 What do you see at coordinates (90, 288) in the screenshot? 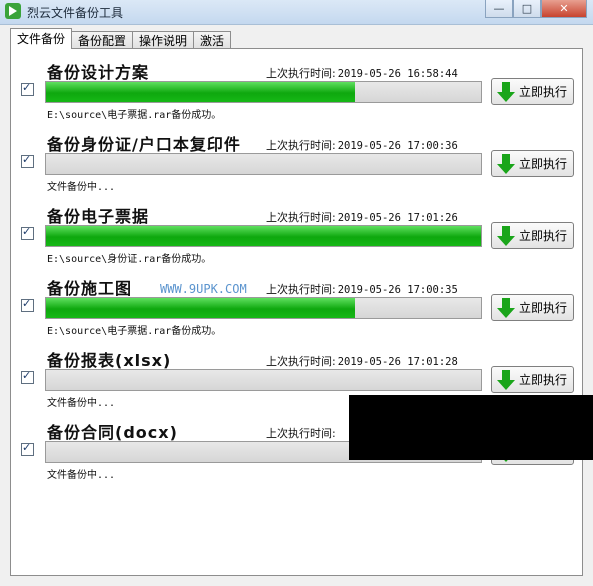
I see `task-name: 备份施工图` at bounding box center [90, 288].